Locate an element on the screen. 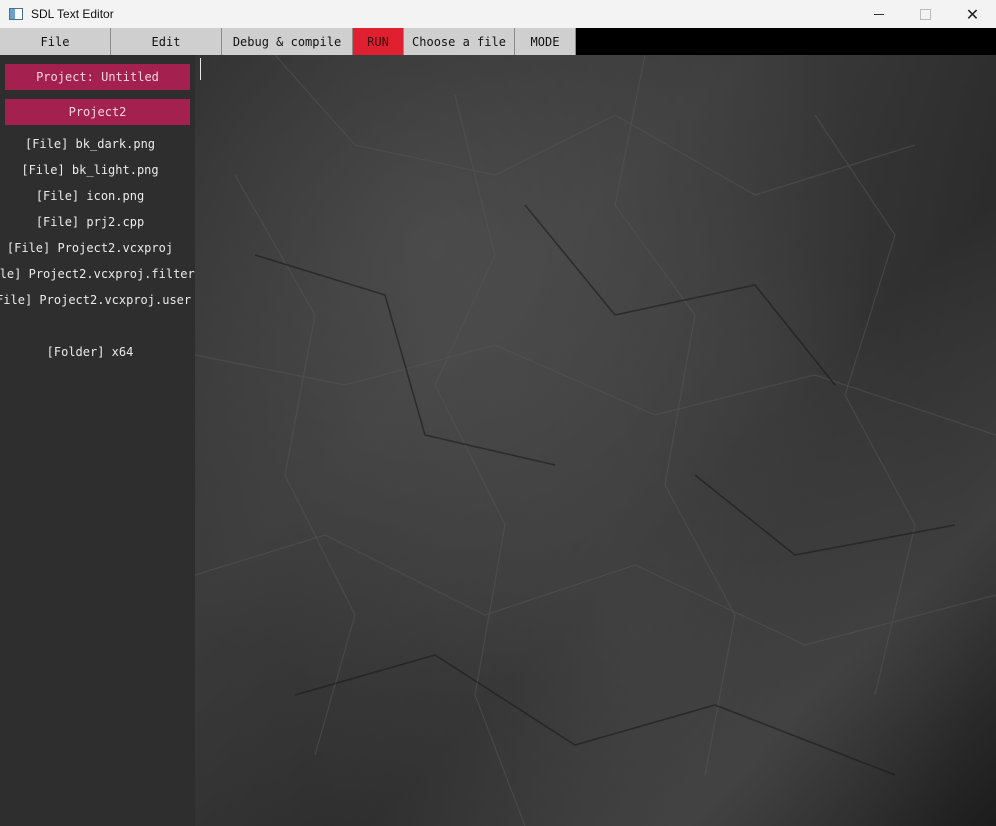  window-title: SDL Text Editor is located at coordinates (72, 14).